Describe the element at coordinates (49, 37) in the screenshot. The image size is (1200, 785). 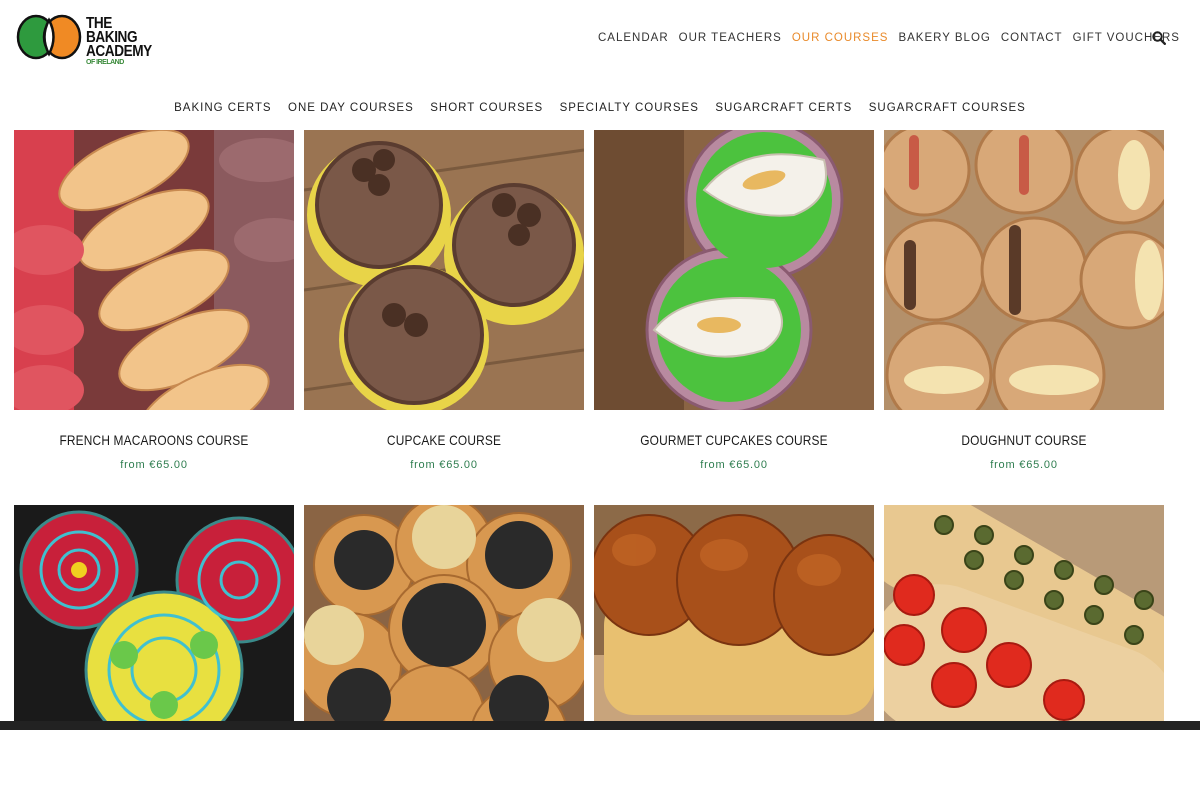
I see `logo-mark-icon` at that location.